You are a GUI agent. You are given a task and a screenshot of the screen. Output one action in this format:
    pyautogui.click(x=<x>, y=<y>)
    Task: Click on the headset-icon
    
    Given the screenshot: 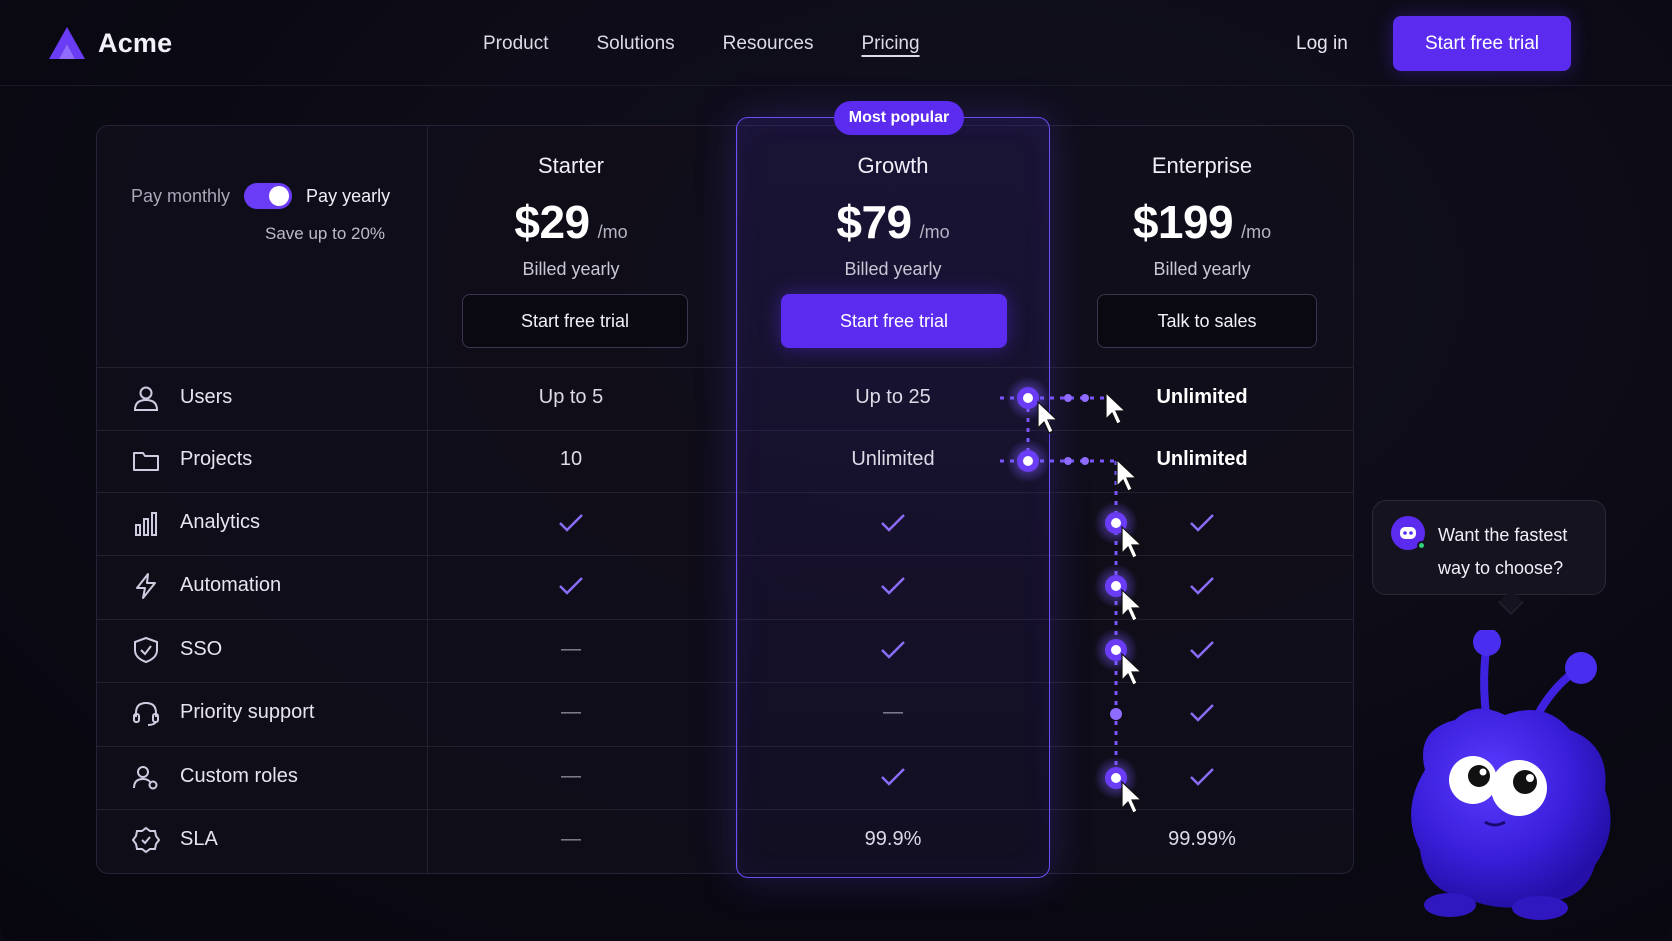 What is the action you would take?
    pyautogui.click(x=146, y=713)
    